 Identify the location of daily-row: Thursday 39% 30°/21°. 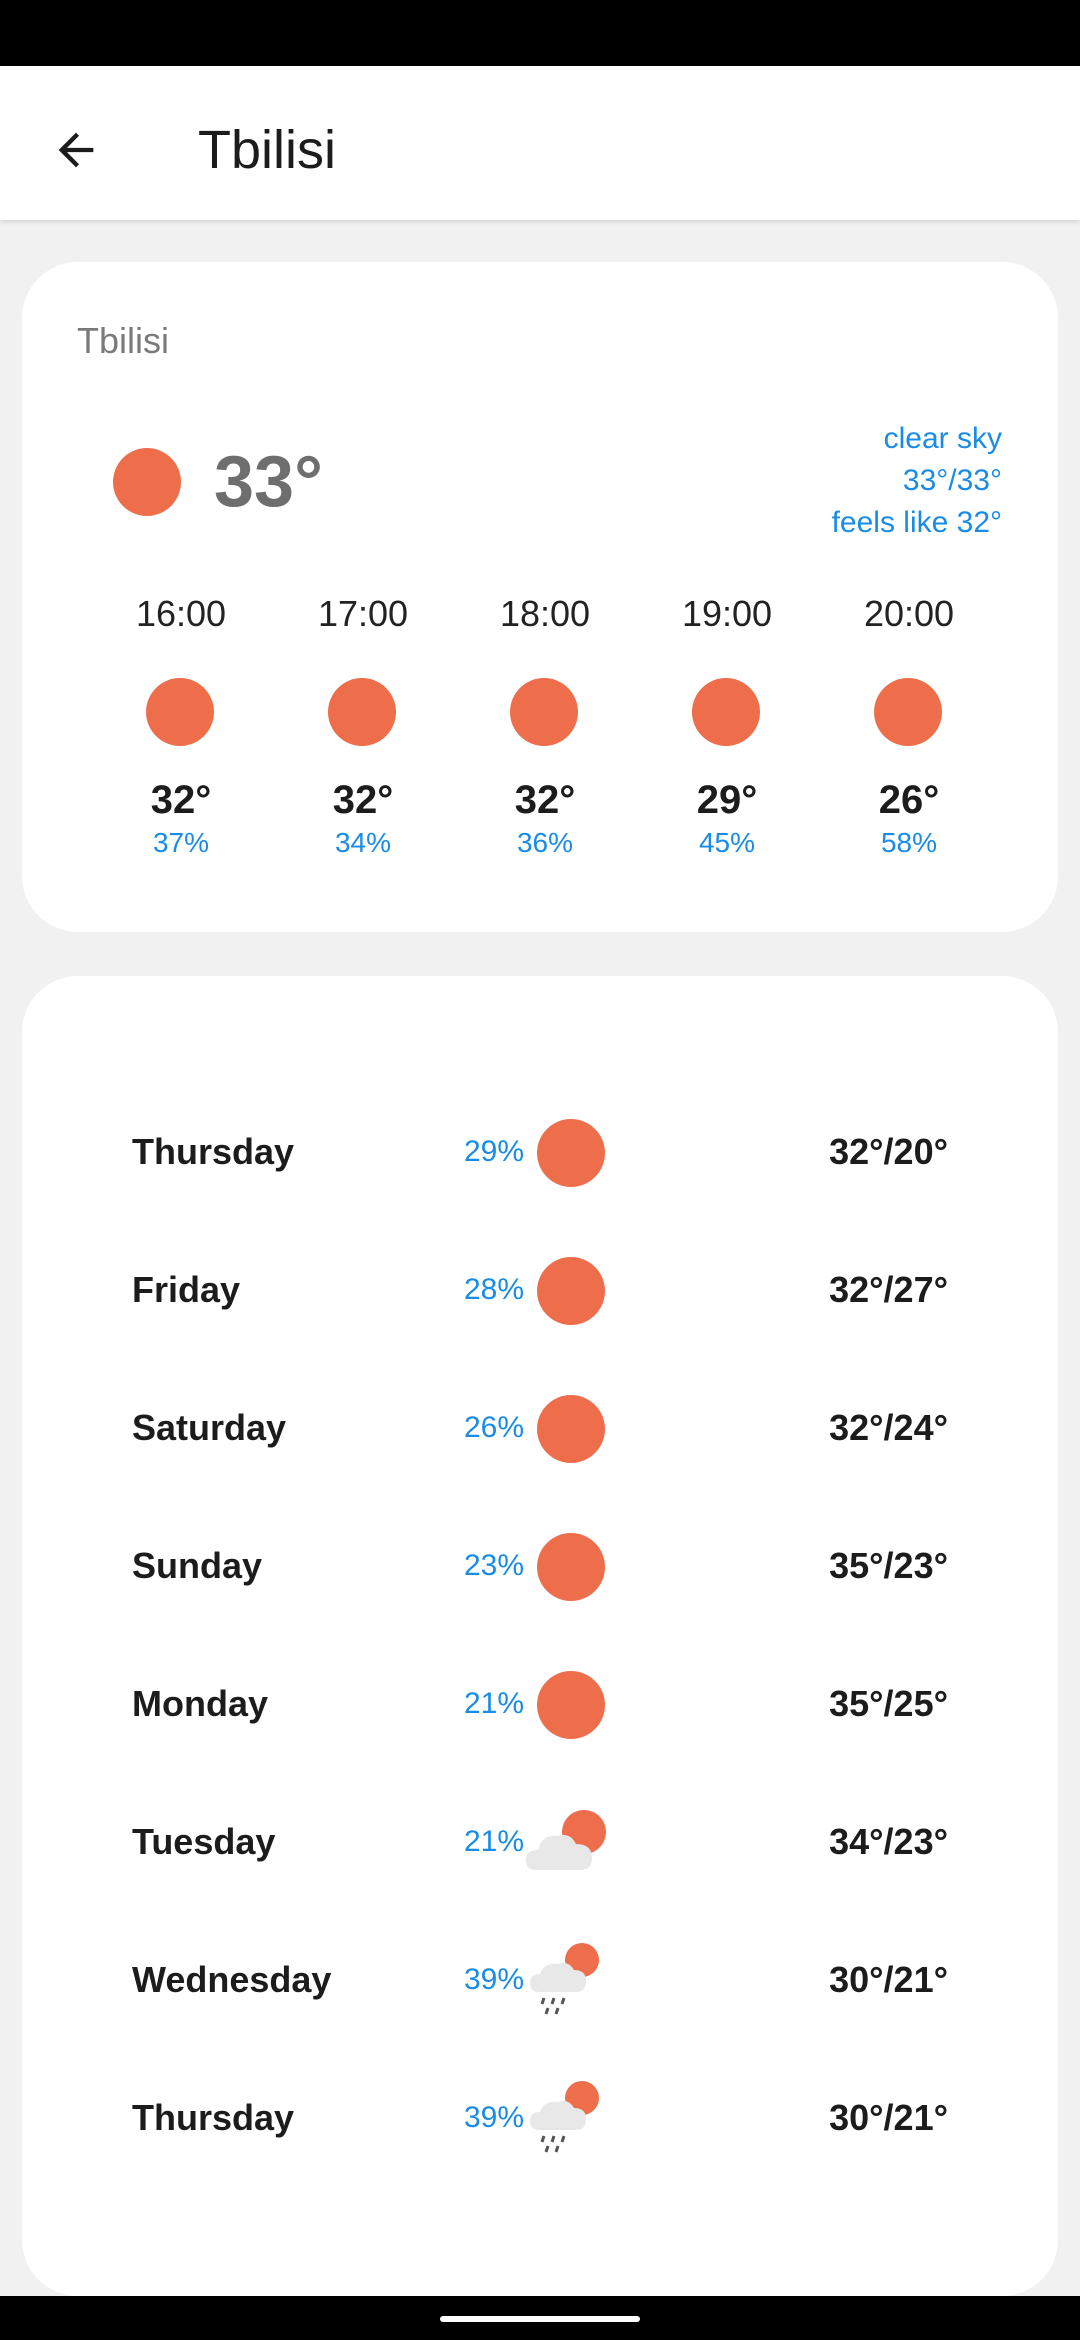
(540, 2119).